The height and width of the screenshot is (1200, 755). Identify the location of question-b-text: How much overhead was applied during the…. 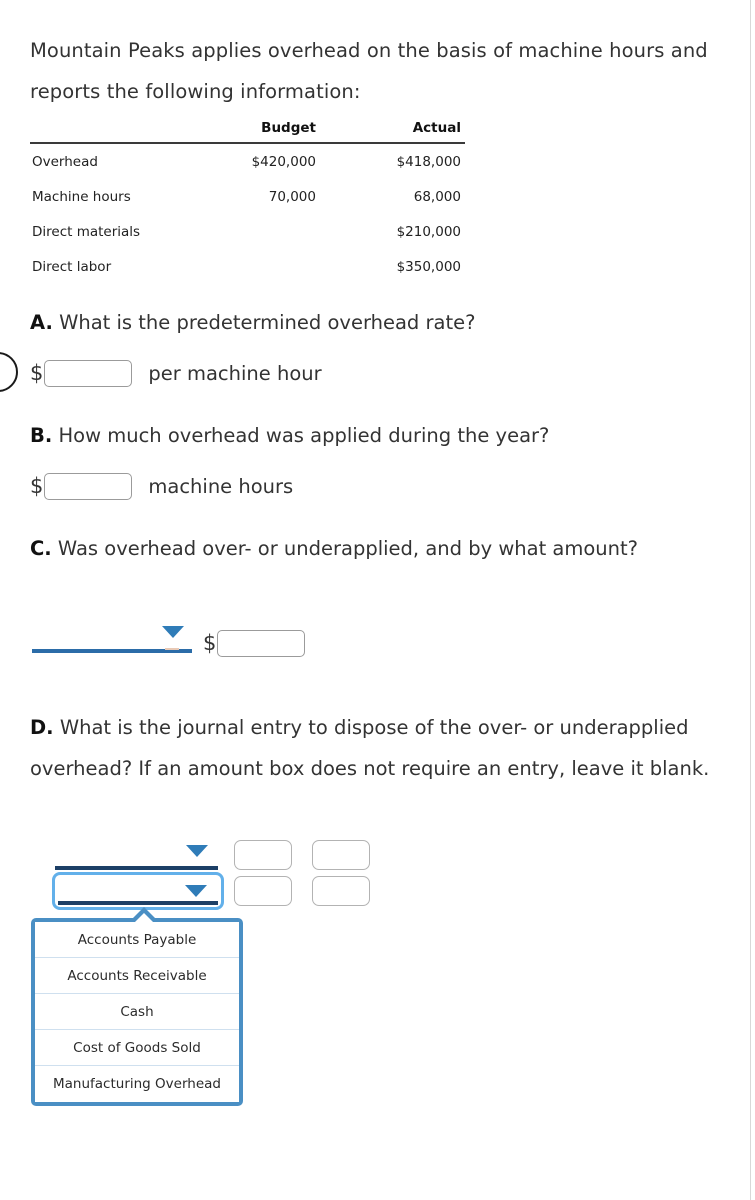
(304, 435).